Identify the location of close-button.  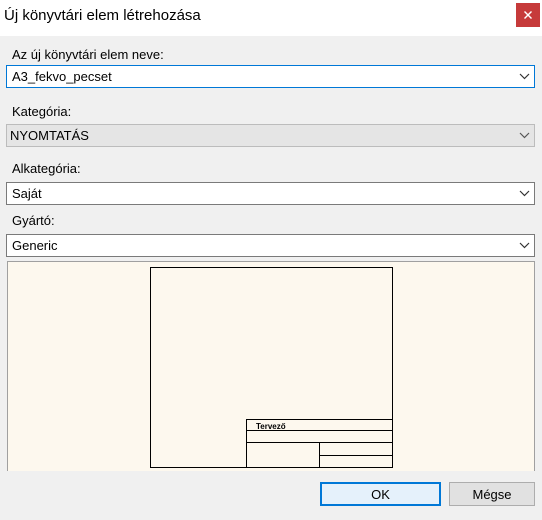
(528, 15).